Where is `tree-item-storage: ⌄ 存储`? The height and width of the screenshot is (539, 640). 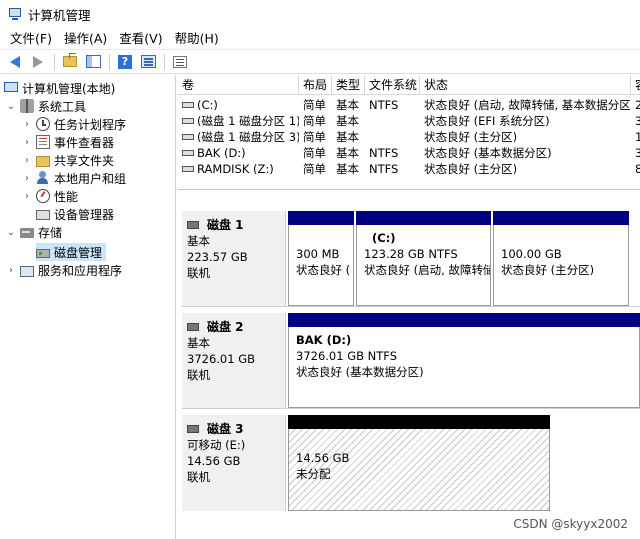 tree-item-storage: ⌄ 存储 is located at coordinates (34, 232).